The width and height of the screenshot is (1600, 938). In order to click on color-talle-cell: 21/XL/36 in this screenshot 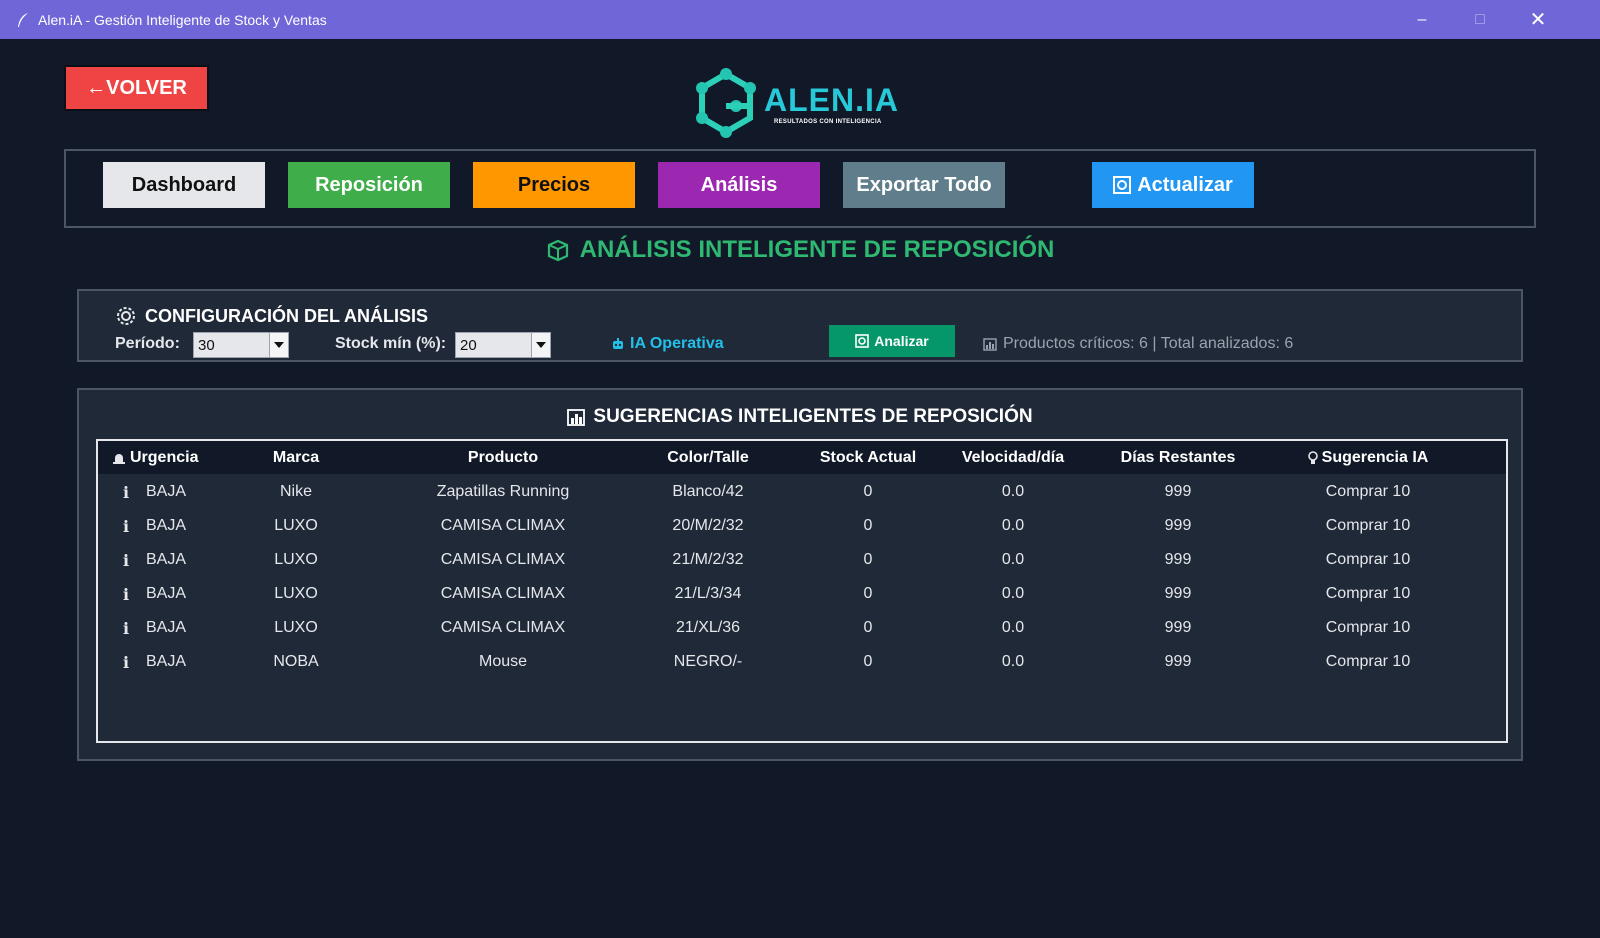, I will do `click(708, 627)`.